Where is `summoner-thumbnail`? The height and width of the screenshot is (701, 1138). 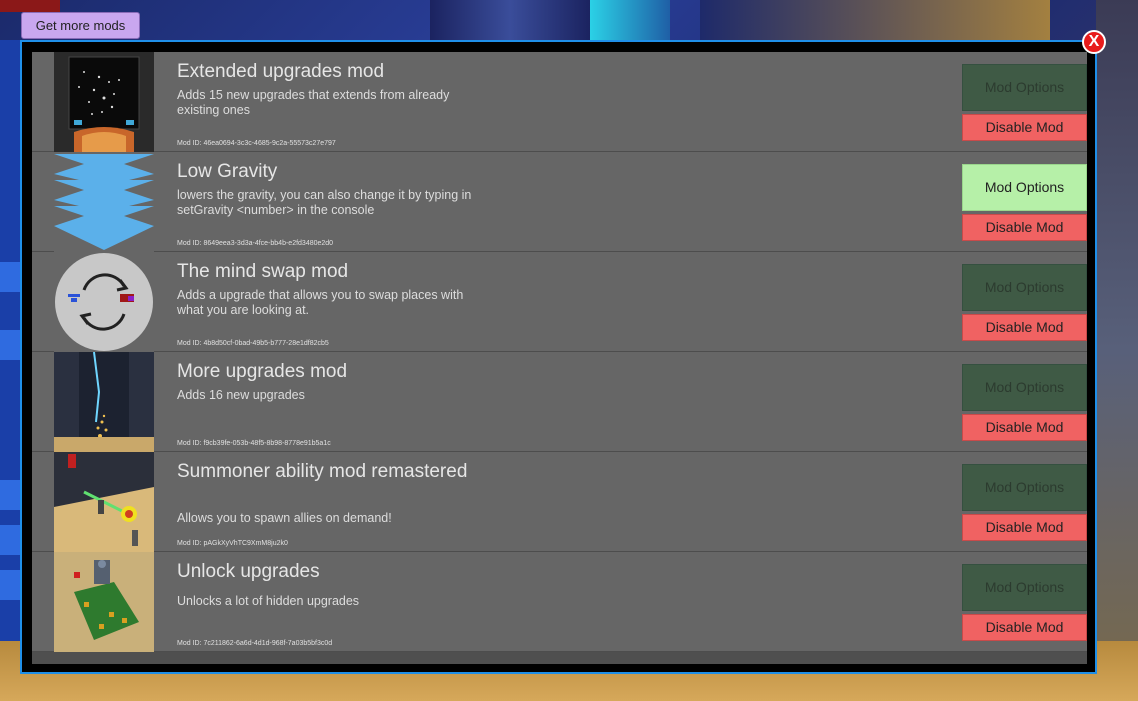
summoner-thumbnail is located at coordinates (104, 502).